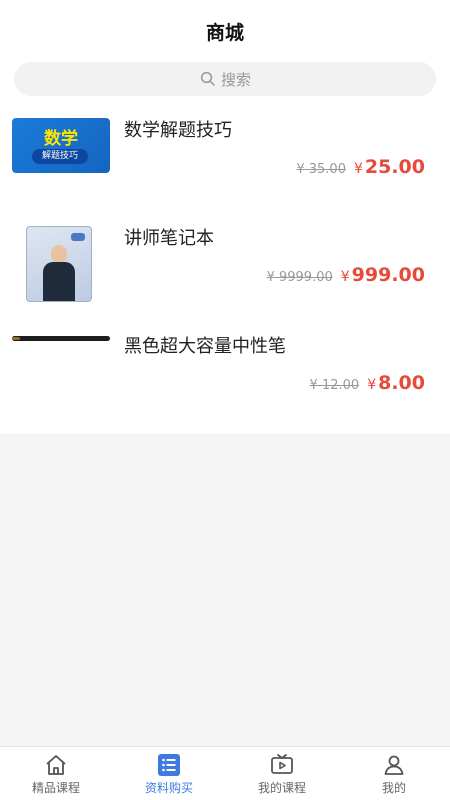 The width and height of the screenshot is (450, 800). Describe the element at coordinates (235, 79) in the screenshot. I see `search-placeholder: 搜索` at that location.